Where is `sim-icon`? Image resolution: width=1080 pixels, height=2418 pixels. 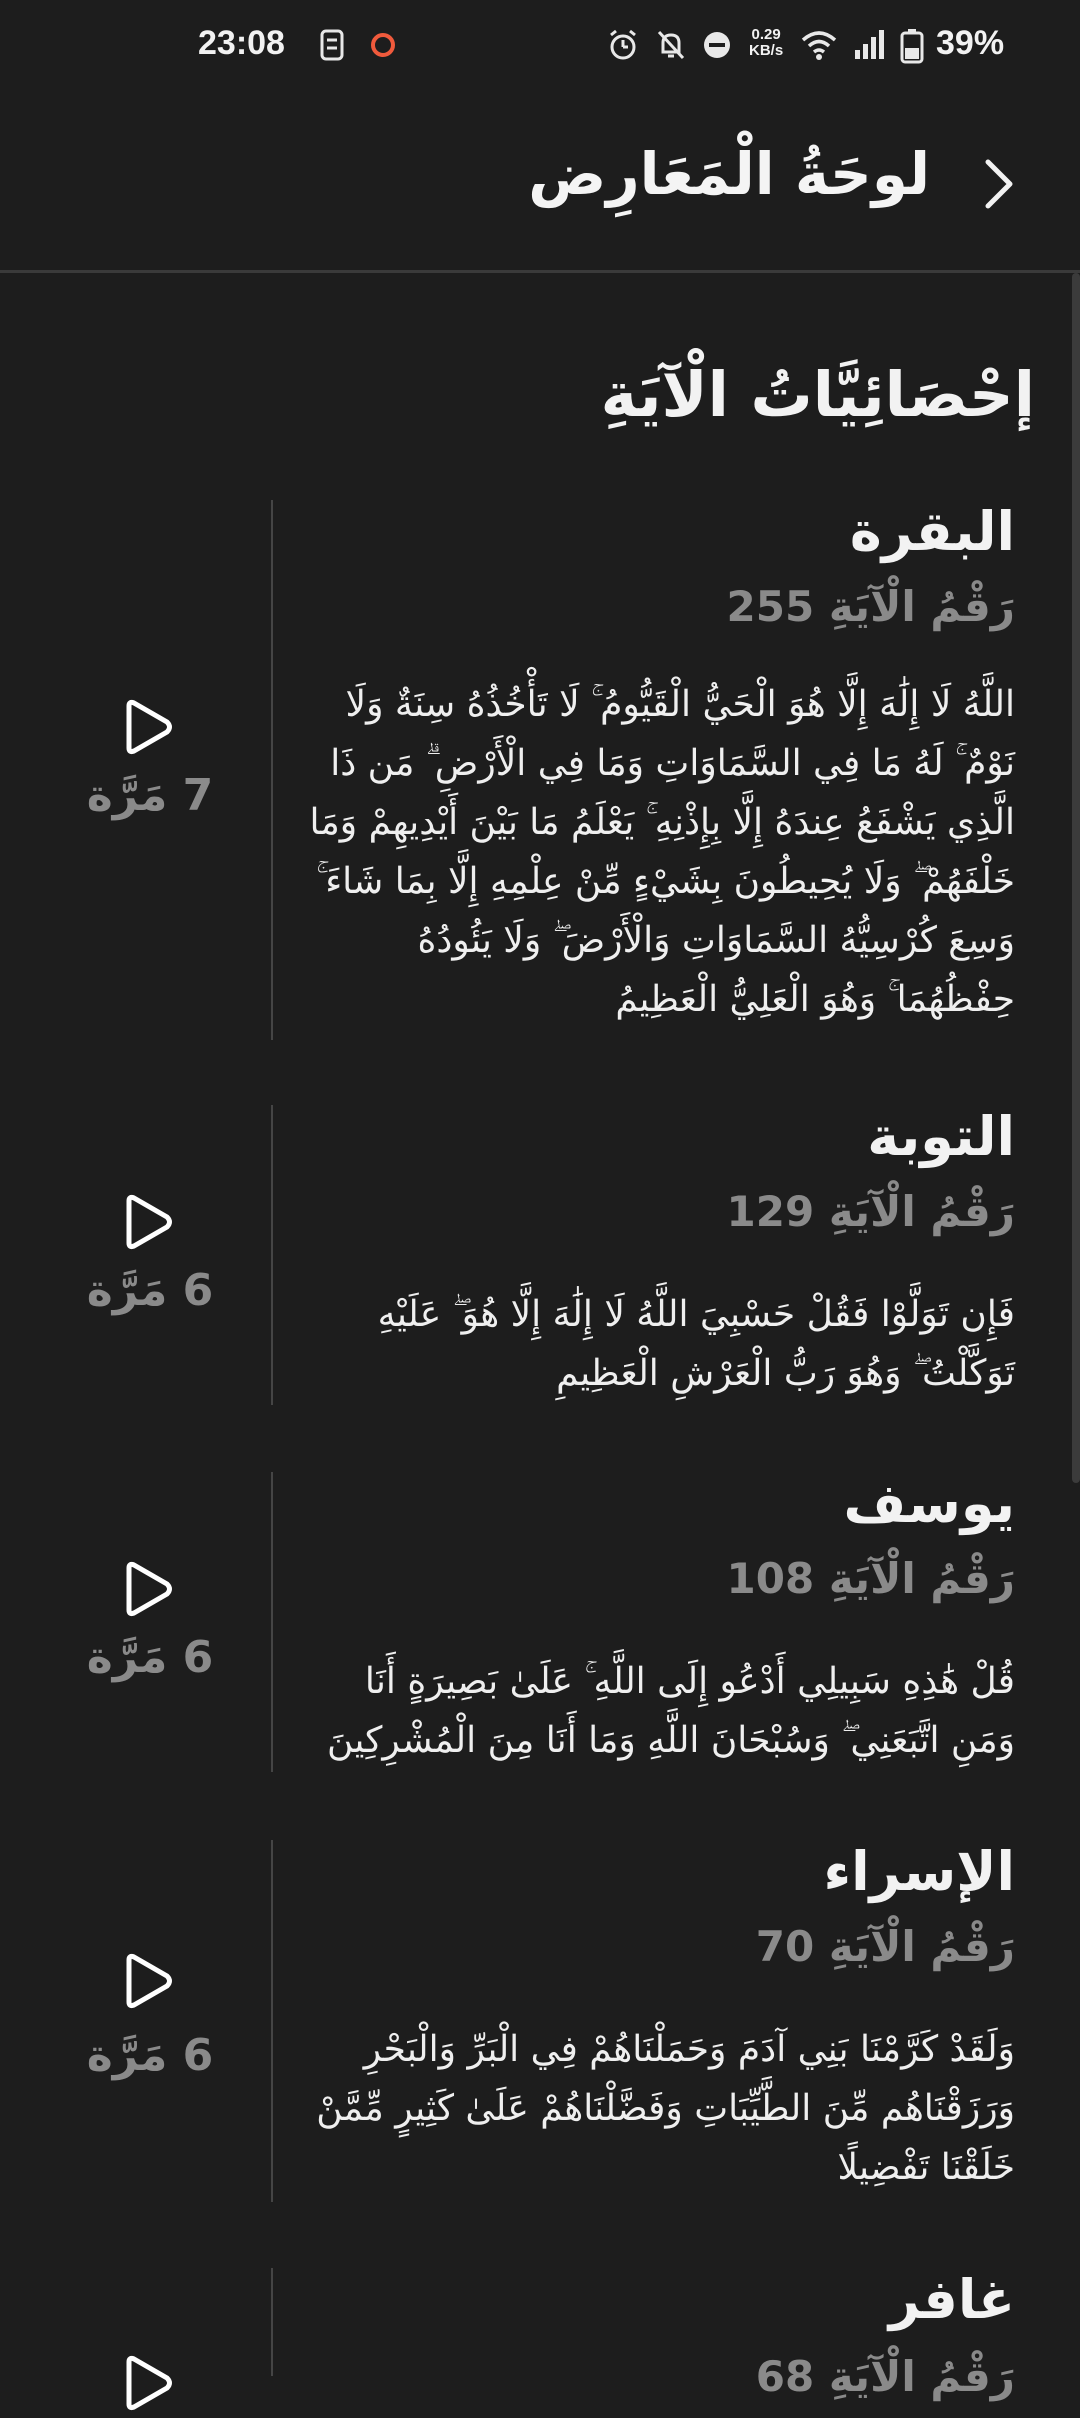
sim-icon is located at coordinates (332, 47).